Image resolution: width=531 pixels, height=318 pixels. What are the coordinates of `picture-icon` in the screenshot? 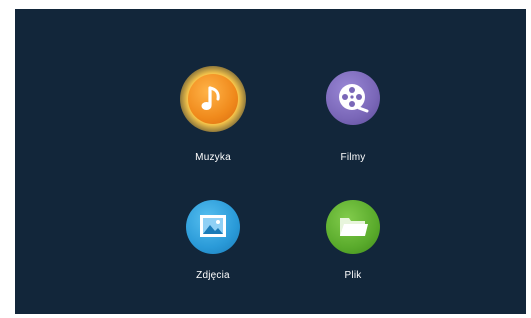 It's located at (213, 226).